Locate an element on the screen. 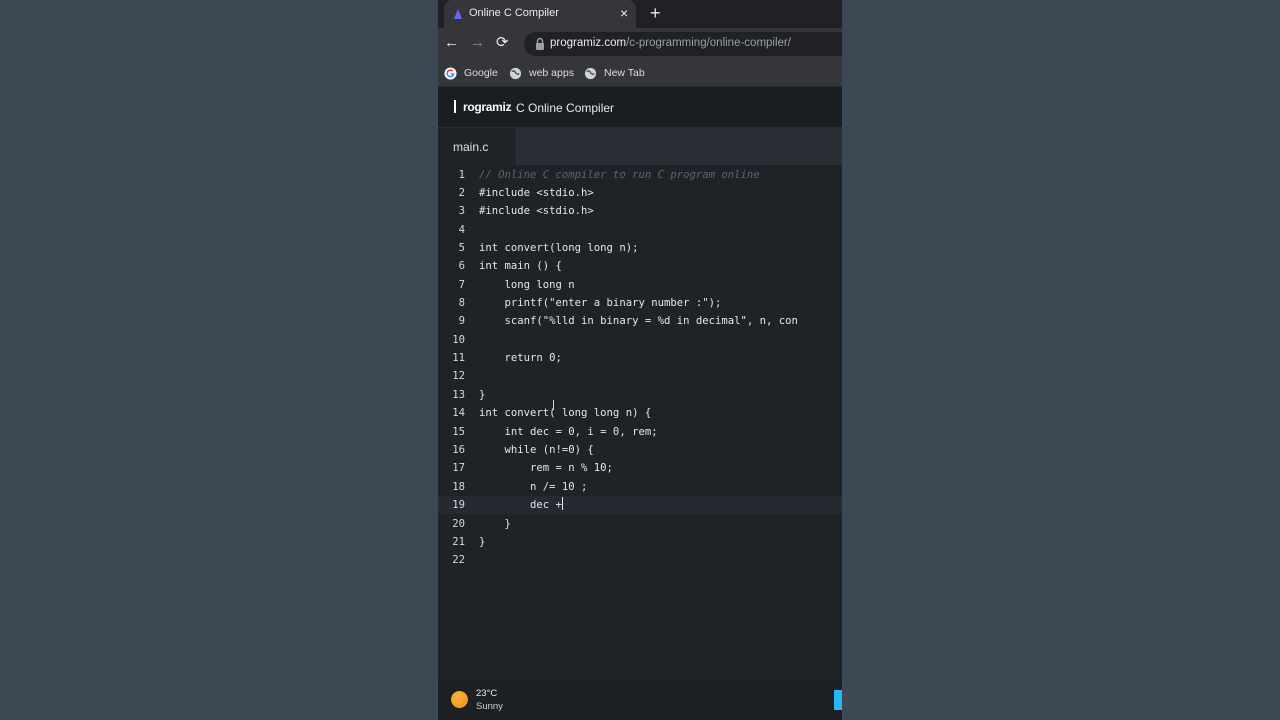 This screenshot has height=720, width=1280. line-number: 4 is located at coordinates (461, 230).